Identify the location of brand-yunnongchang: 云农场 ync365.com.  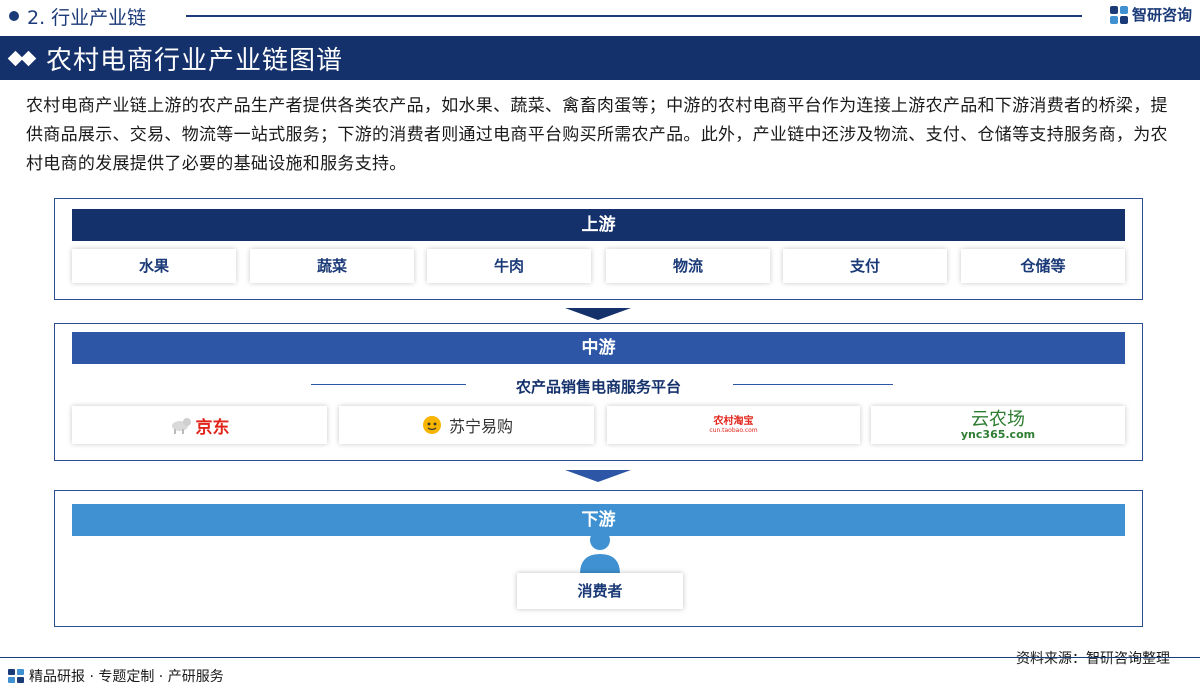
(998, 425).